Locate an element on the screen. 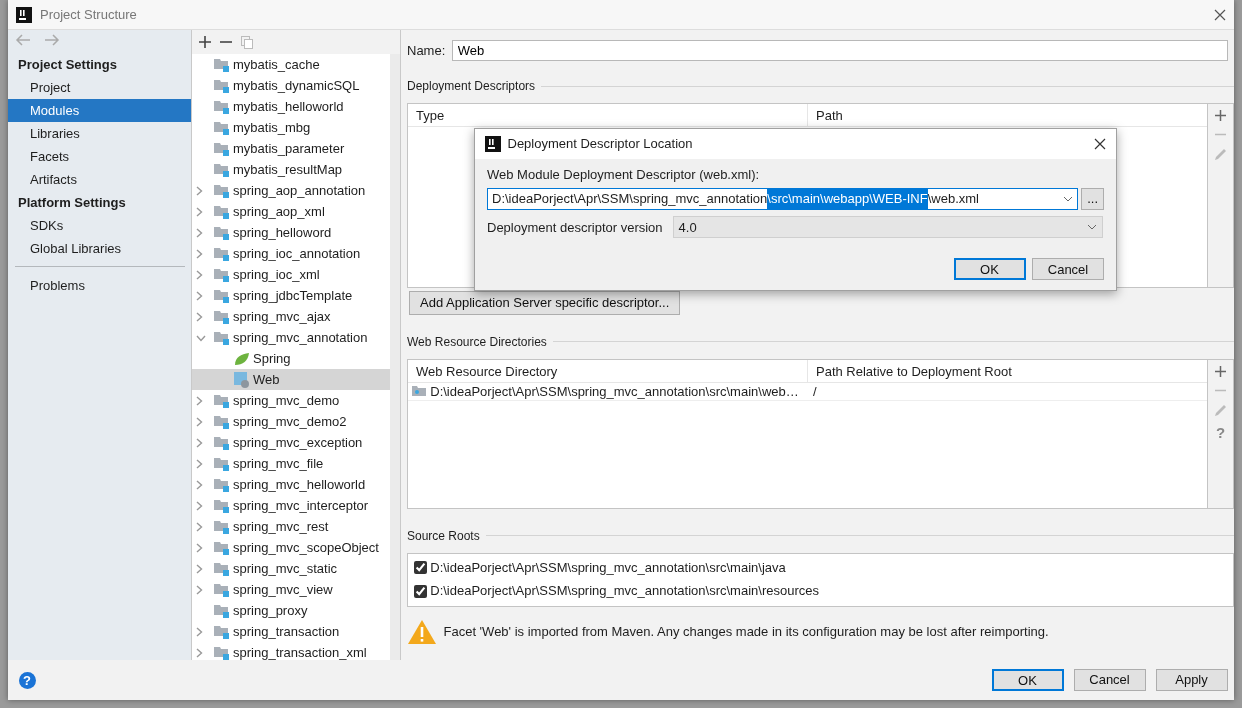  tree-item: spring_mvc_view is located at coordinates (291, 589).